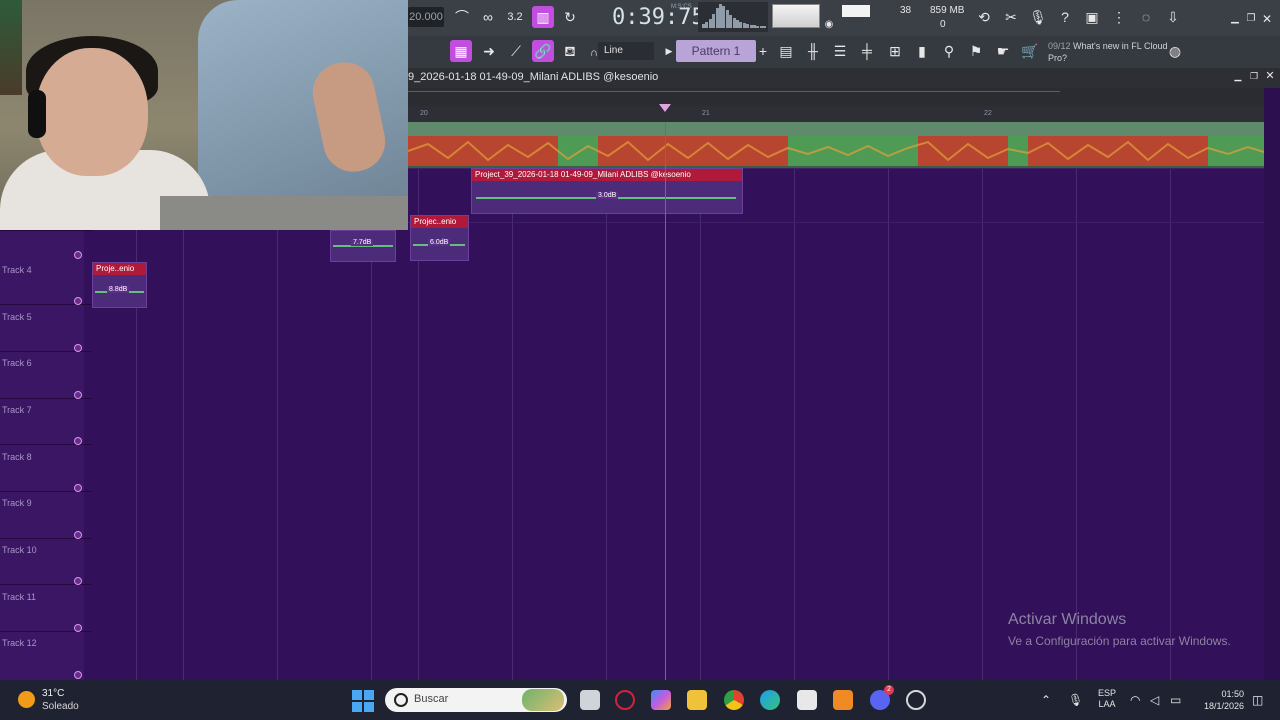 The image size is (1280, 720). I want to click on store-icon, so click(807, 700).